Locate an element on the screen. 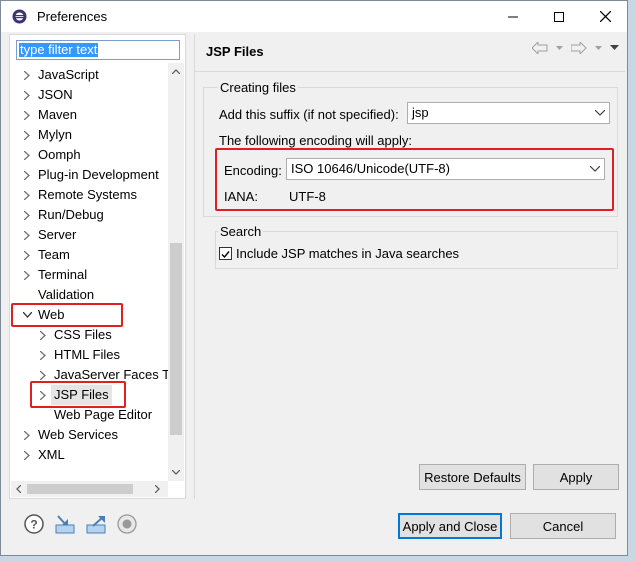 The height and width of the screenshot is (562, 635). tree-vertical-scrollbar is located at coordinates (176, 272).